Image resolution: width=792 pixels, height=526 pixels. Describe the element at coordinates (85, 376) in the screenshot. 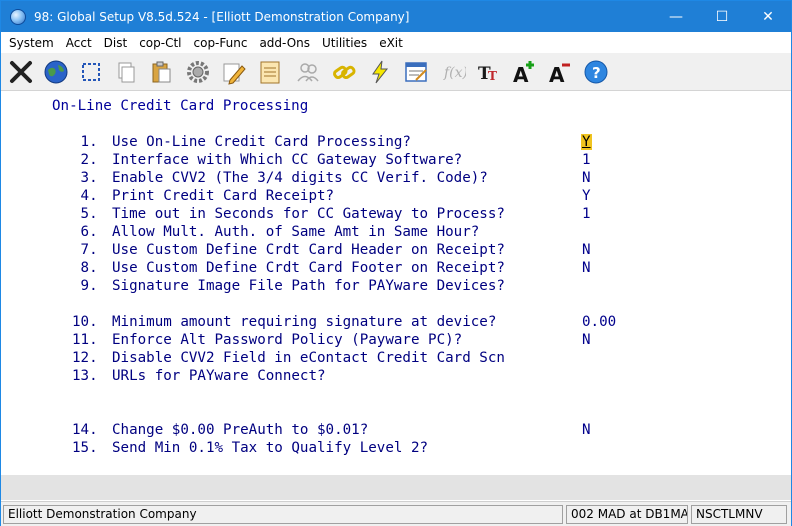

I see `field-13-num: 13.` at that location.